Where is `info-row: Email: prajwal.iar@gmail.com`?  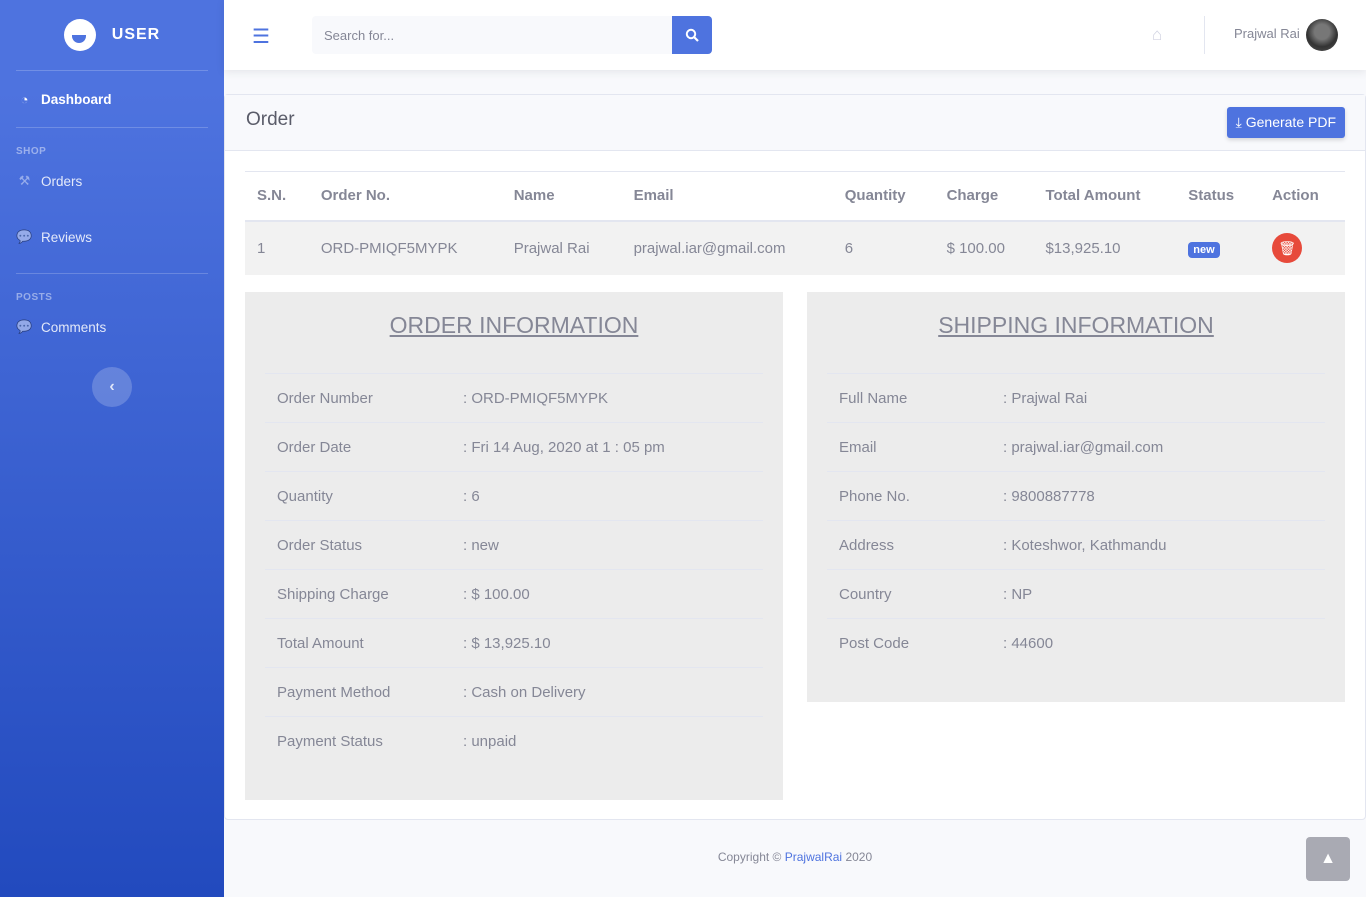
info-row: Email: prajwal.iar@gmail.com is located at coordinates (1076, 446).